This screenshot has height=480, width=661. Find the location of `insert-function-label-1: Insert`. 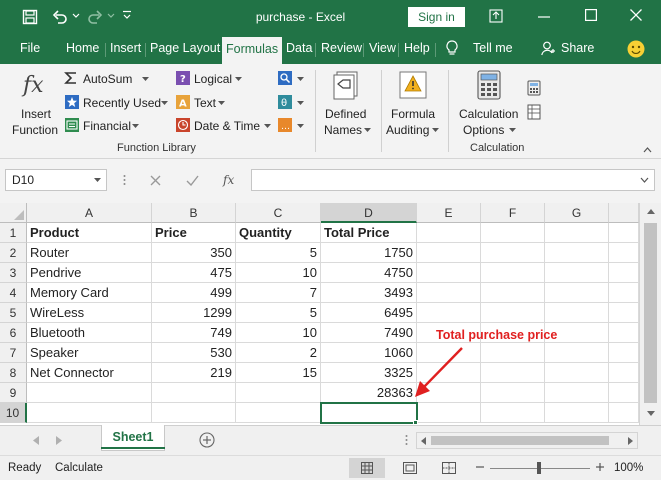

insert-function-label-1: Insert is located at coordinates (36, 114).